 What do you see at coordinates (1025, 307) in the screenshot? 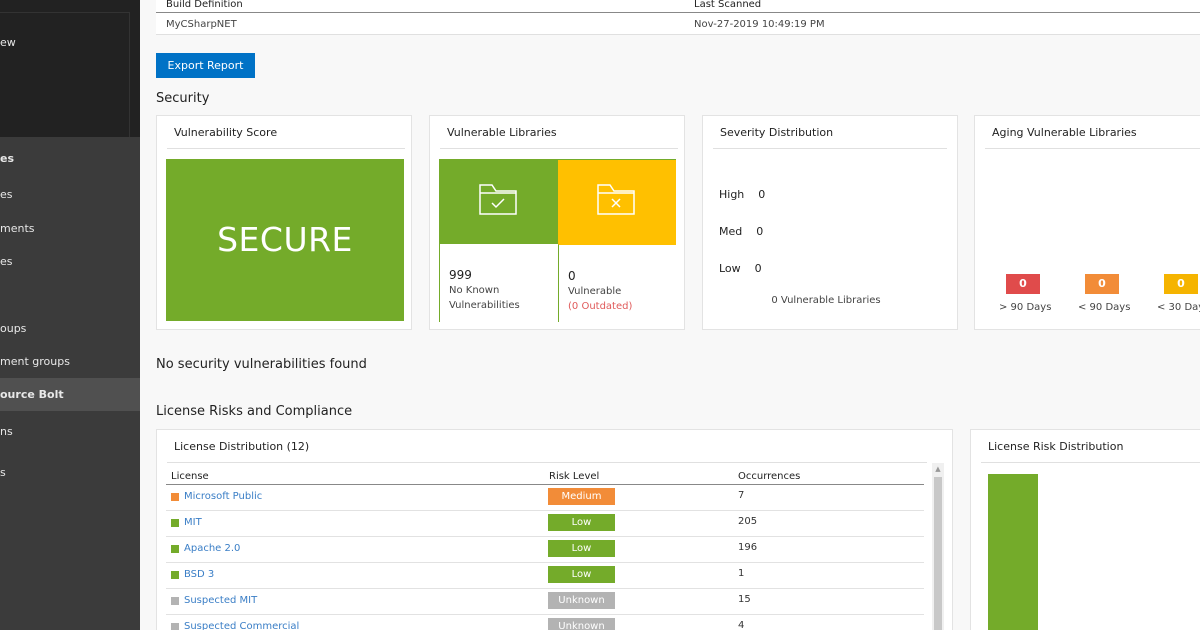
I see `aging-over-90-label: > 90 Days` at bounding box center [1025, 307].